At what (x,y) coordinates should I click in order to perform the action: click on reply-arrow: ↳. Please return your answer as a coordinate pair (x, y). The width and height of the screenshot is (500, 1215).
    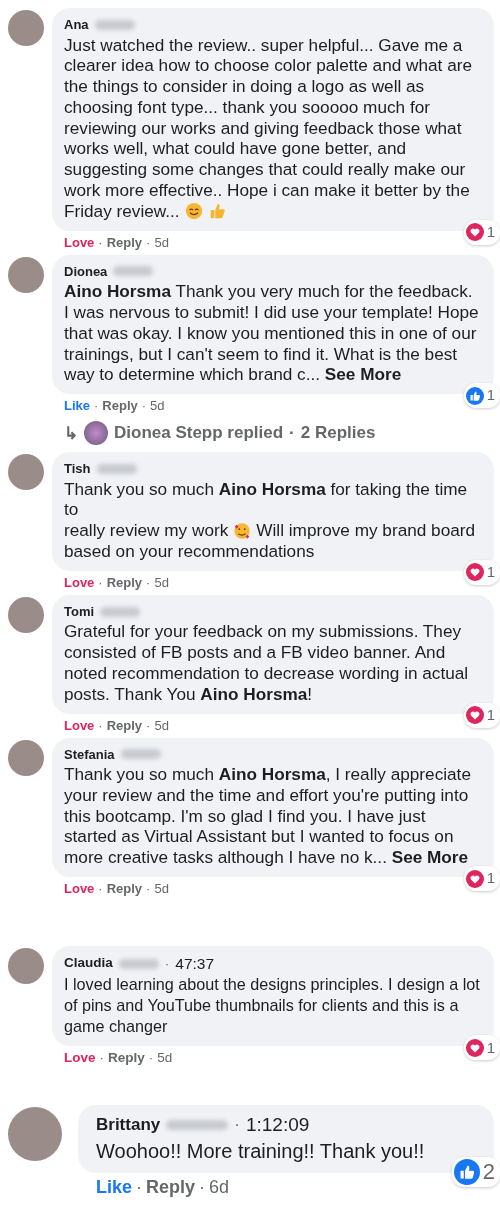
    Looking at the image, I should click on (71, 433).